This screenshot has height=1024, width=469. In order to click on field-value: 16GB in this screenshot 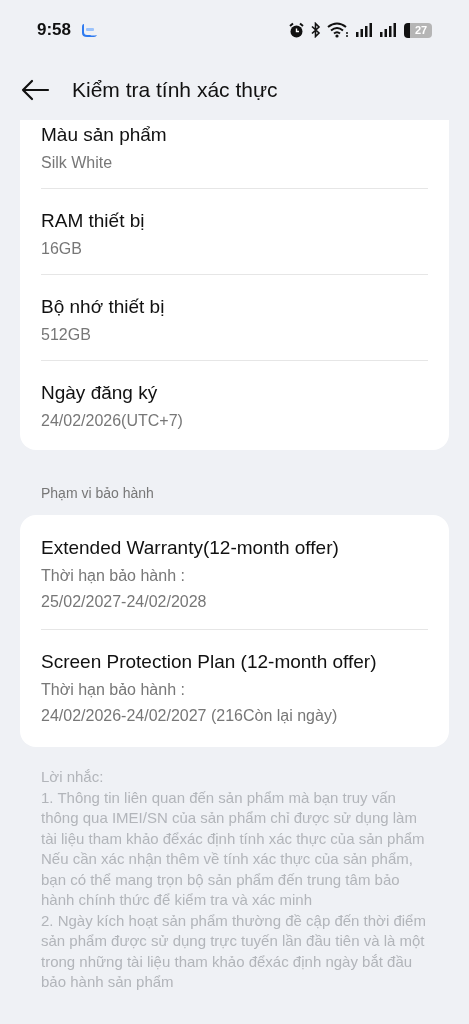, I will do `click(62, 249)`.